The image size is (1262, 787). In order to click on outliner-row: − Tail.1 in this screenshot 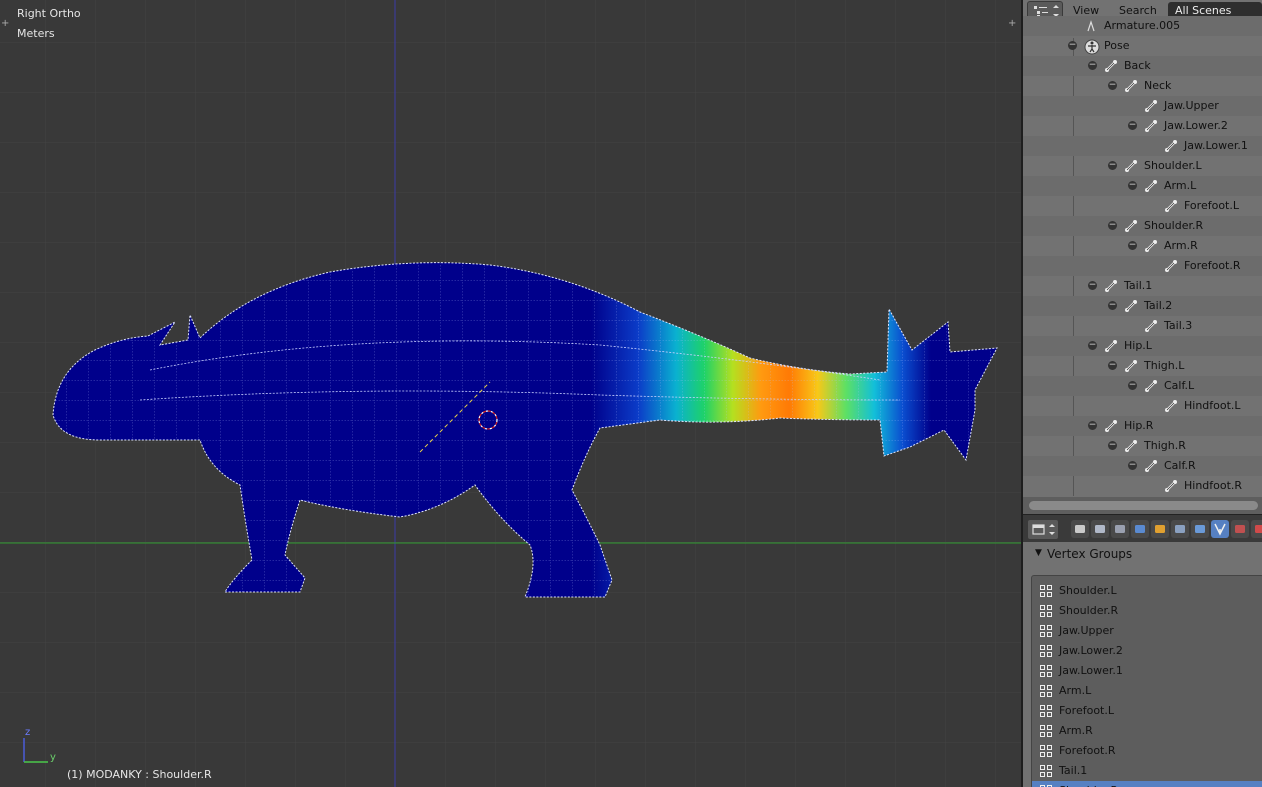, I will do `click(1142, 286)`.